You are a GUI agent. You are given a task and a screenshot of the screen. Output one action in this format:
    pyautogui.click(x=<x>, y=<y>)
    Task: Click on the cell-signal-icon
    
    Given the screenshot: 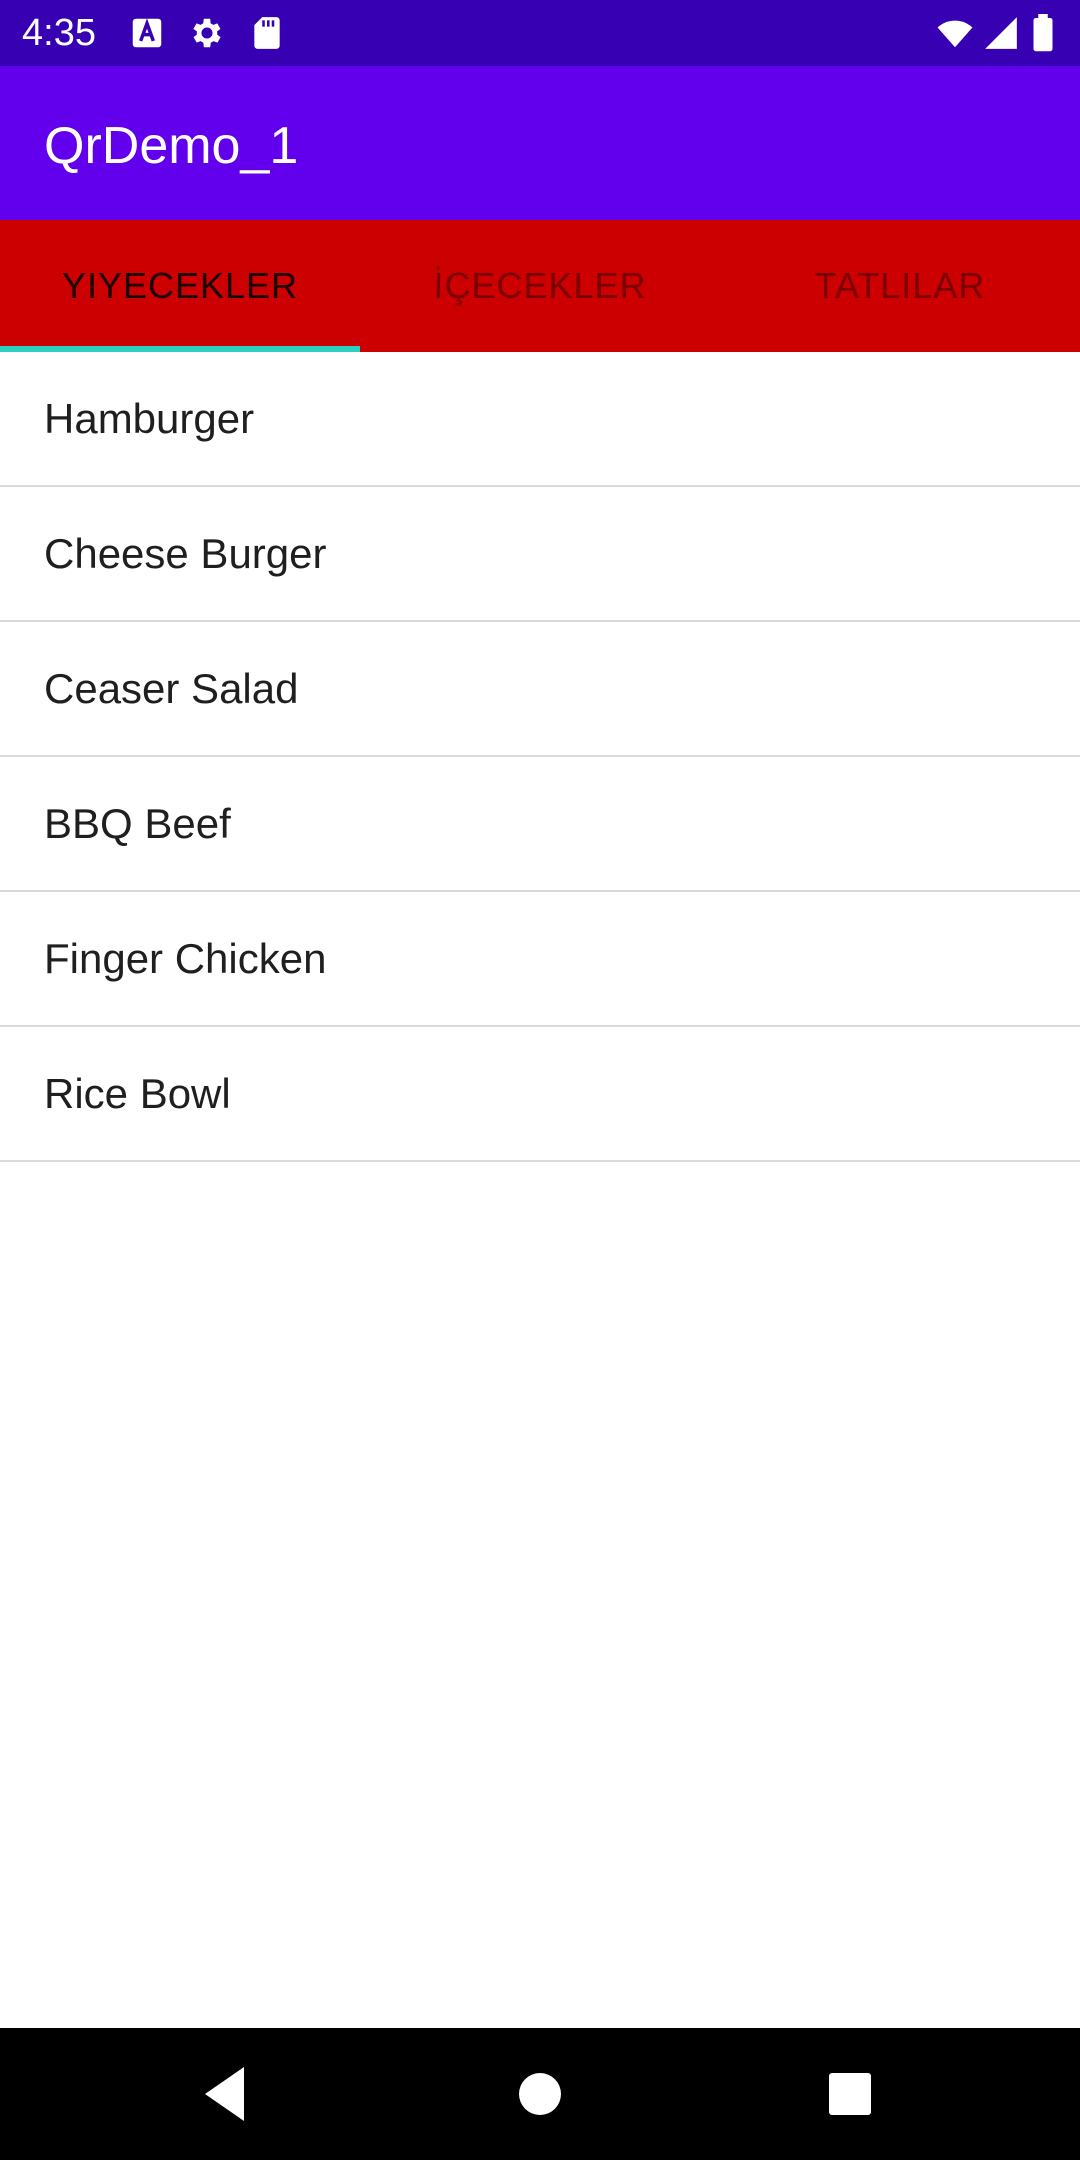 What is the action you would take?
    pyautogui.click(x=1001, y=33)
    